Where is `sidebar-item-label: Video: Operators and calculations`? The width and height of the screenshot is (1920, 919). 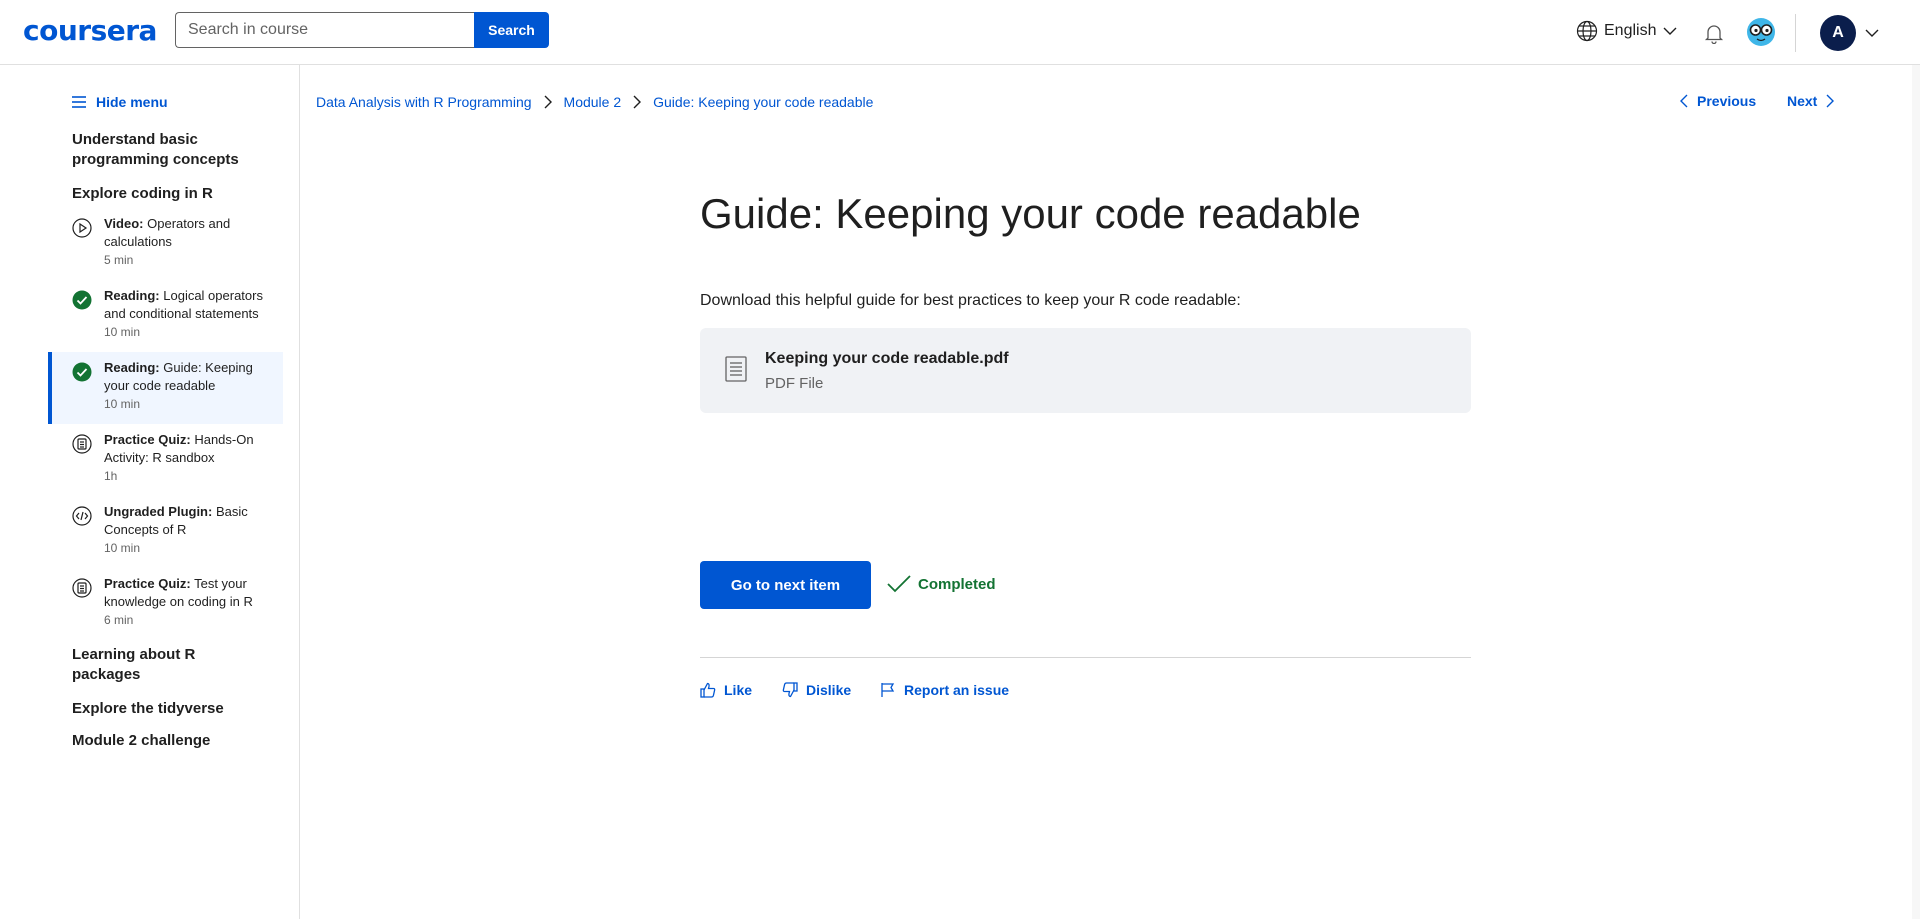
sidebar-item-label: Video: Operators and calculations is located at coordinates (167, 232).